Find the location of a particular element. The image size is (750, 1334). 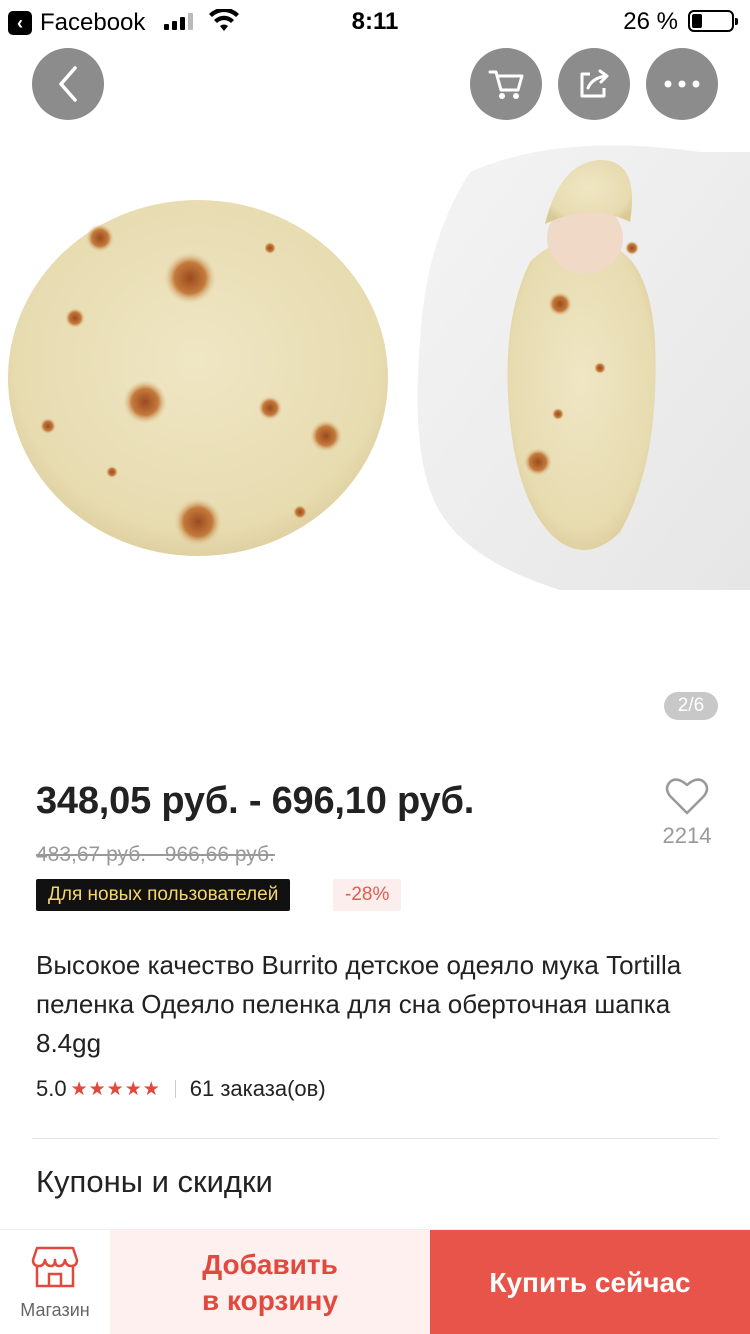

add-to-cart-button: Добавить в корзину is located at coordinates (270, 1282).